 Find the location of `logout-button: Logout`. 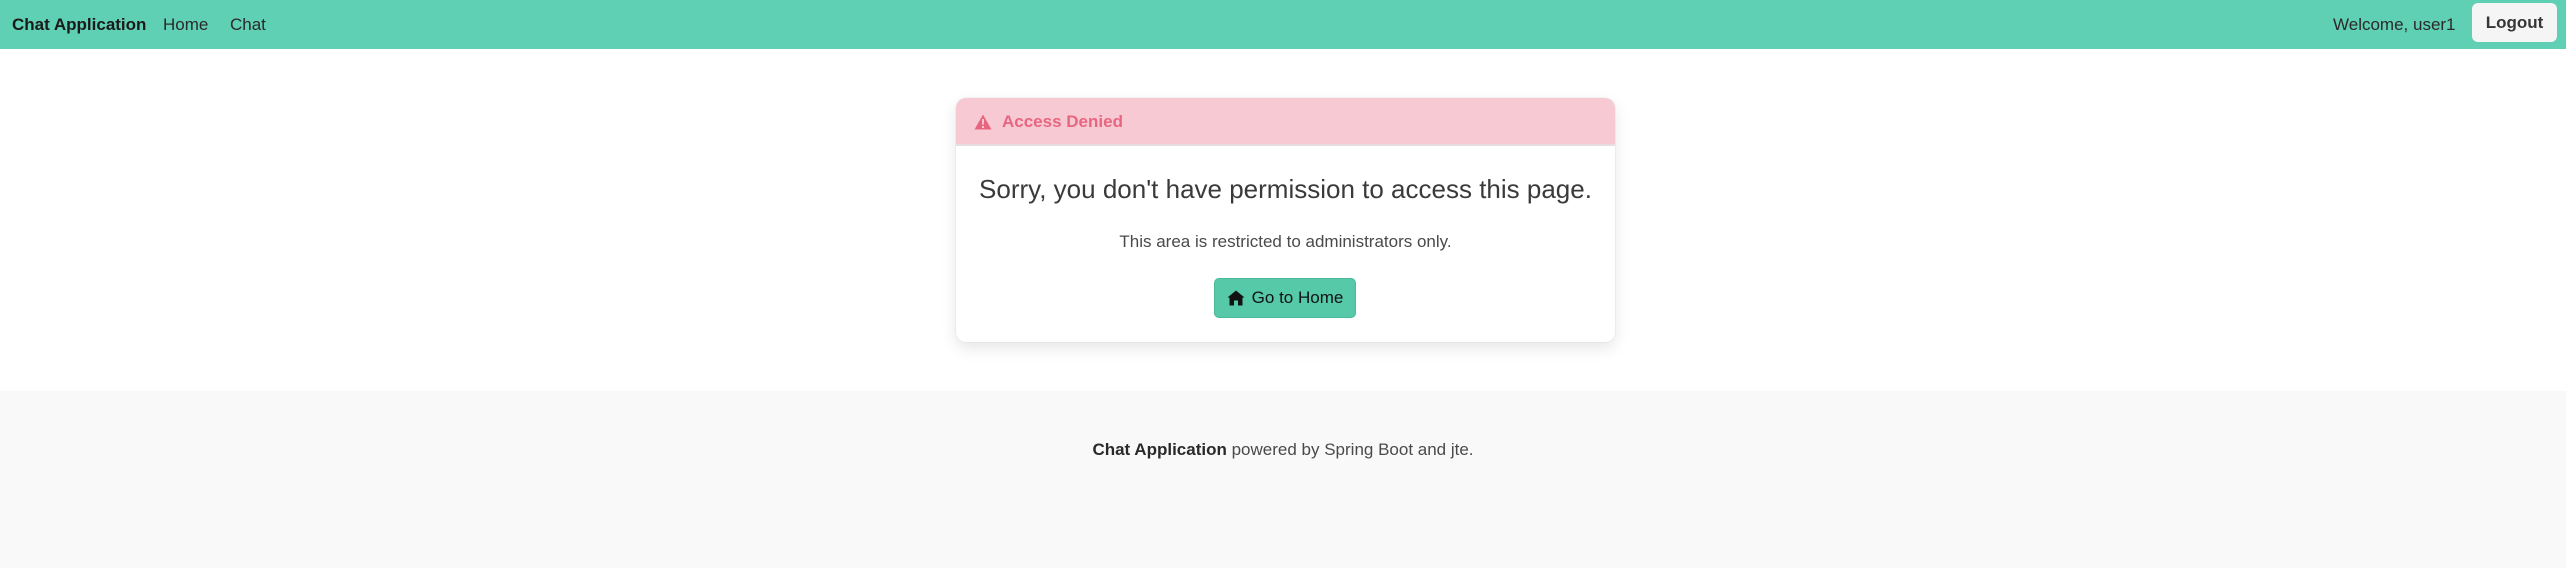

logout-button: Logout is located at coordinates (2514, 22).